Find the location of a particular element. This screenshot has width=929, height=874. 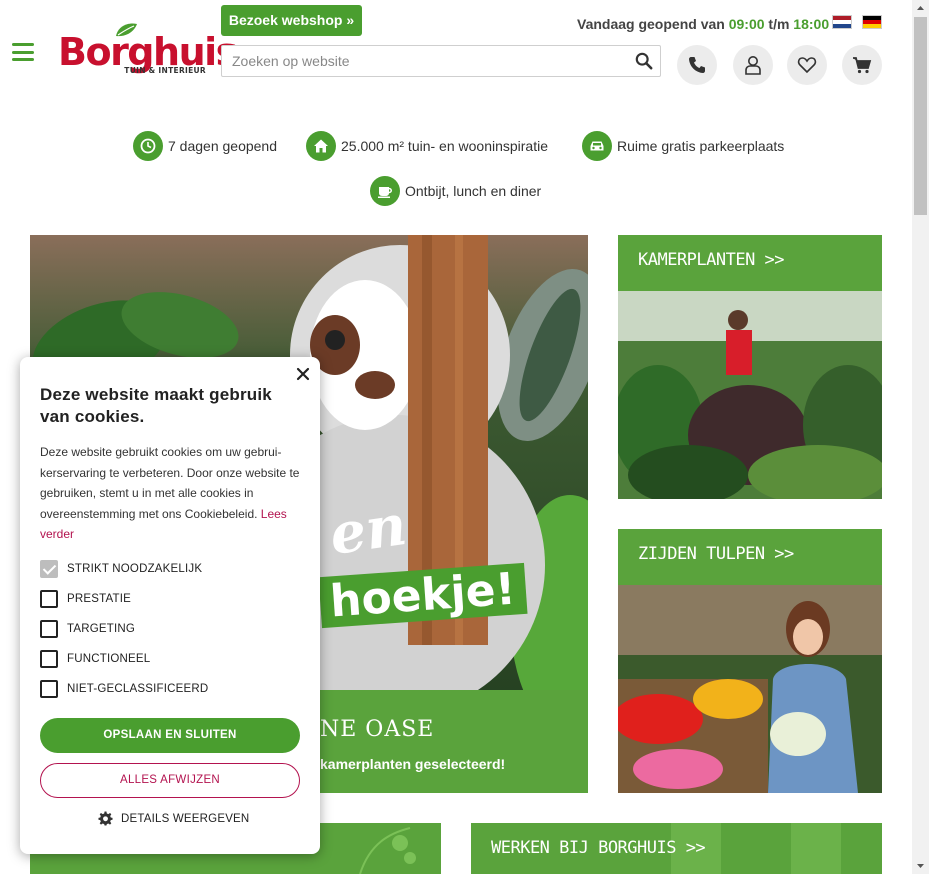

usp-parking: Ruime gratis parkeerplaats is located at coordinates (683, 146).